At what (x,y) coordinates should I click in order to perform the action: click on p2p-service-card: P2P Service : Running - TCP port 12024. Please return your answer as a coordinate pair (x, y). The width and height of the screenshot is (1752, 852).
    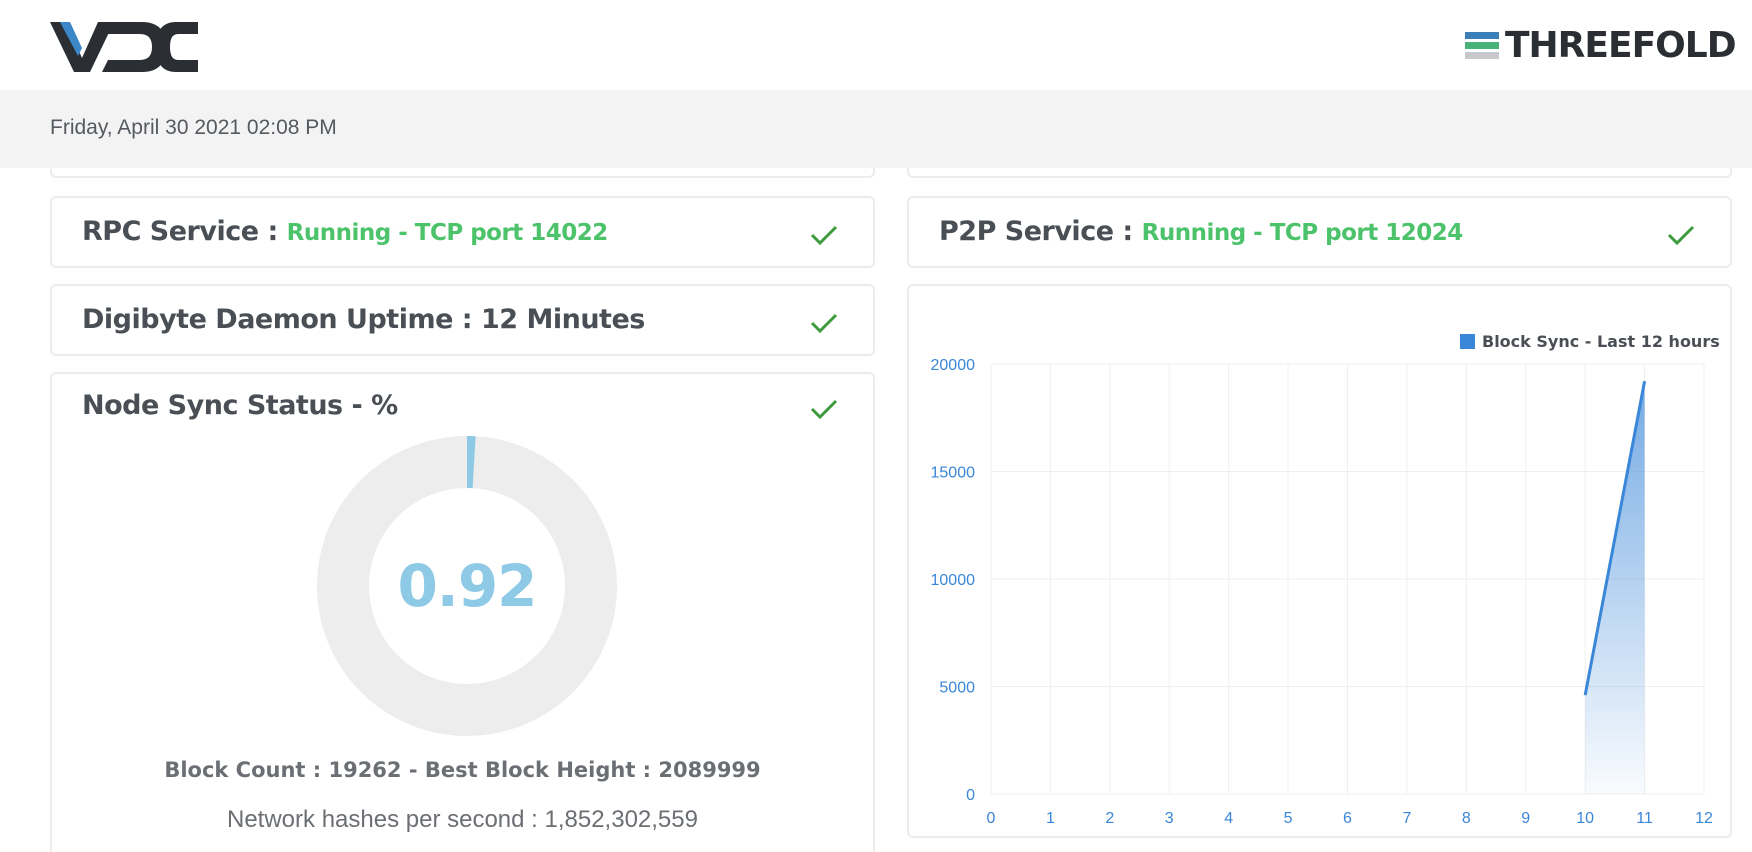
    Looking at the image, I should click on (1319, 232).